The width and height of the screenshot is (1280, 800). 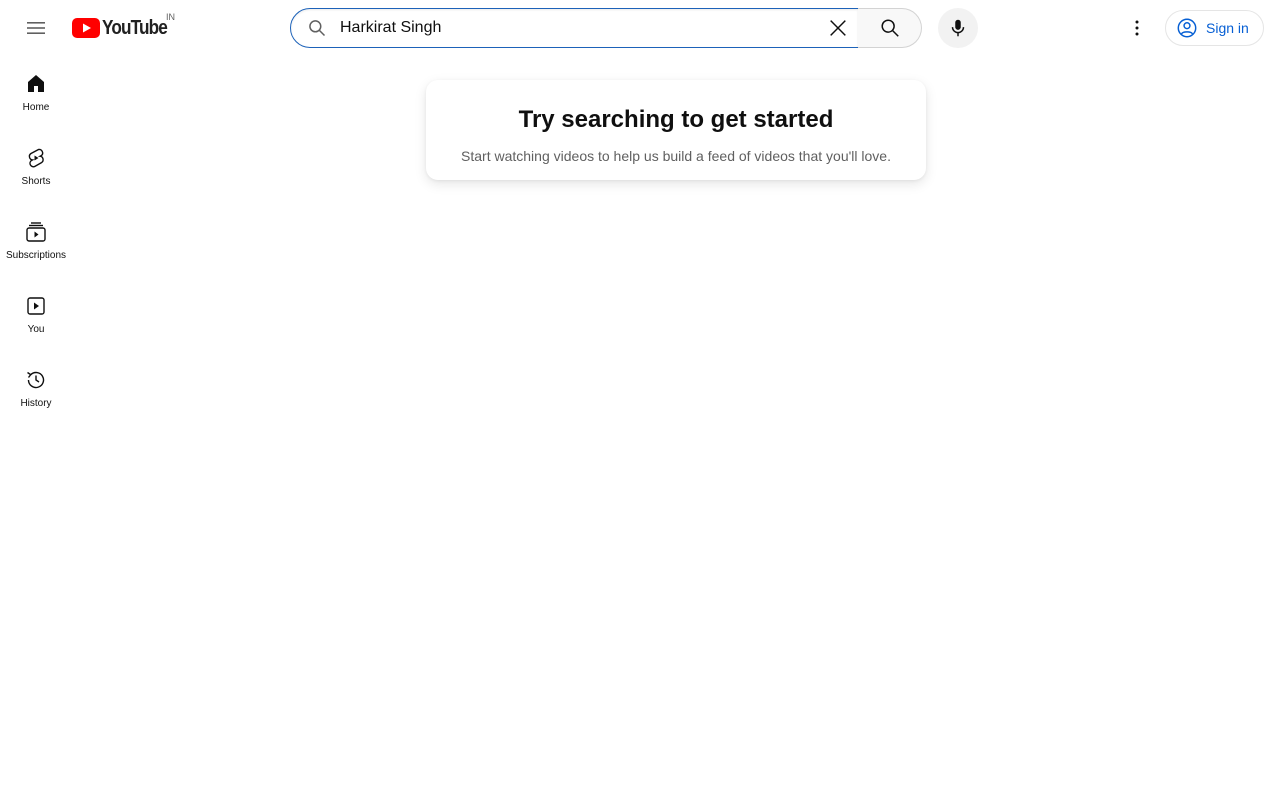 I want to click on guide-item-label: Shorts, so click(x=36, y=181).